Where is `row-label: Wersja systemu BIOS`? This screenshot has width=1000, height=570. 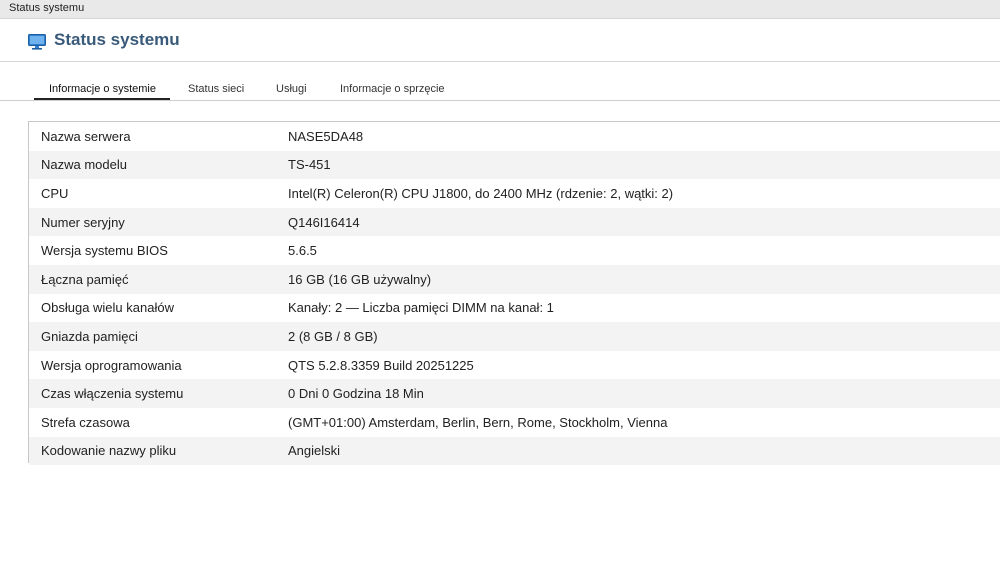
row-label: Wersja systemu BIOS is located at coordinates (104, 251).